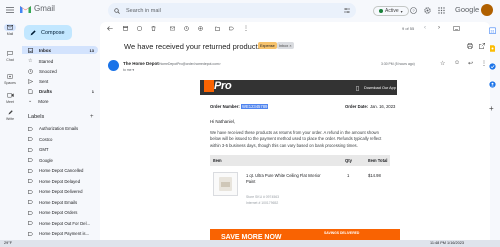  Describe the element at coordinates (391, 11) in the screenshot. I see `status-selector: Active ▾` at that location.